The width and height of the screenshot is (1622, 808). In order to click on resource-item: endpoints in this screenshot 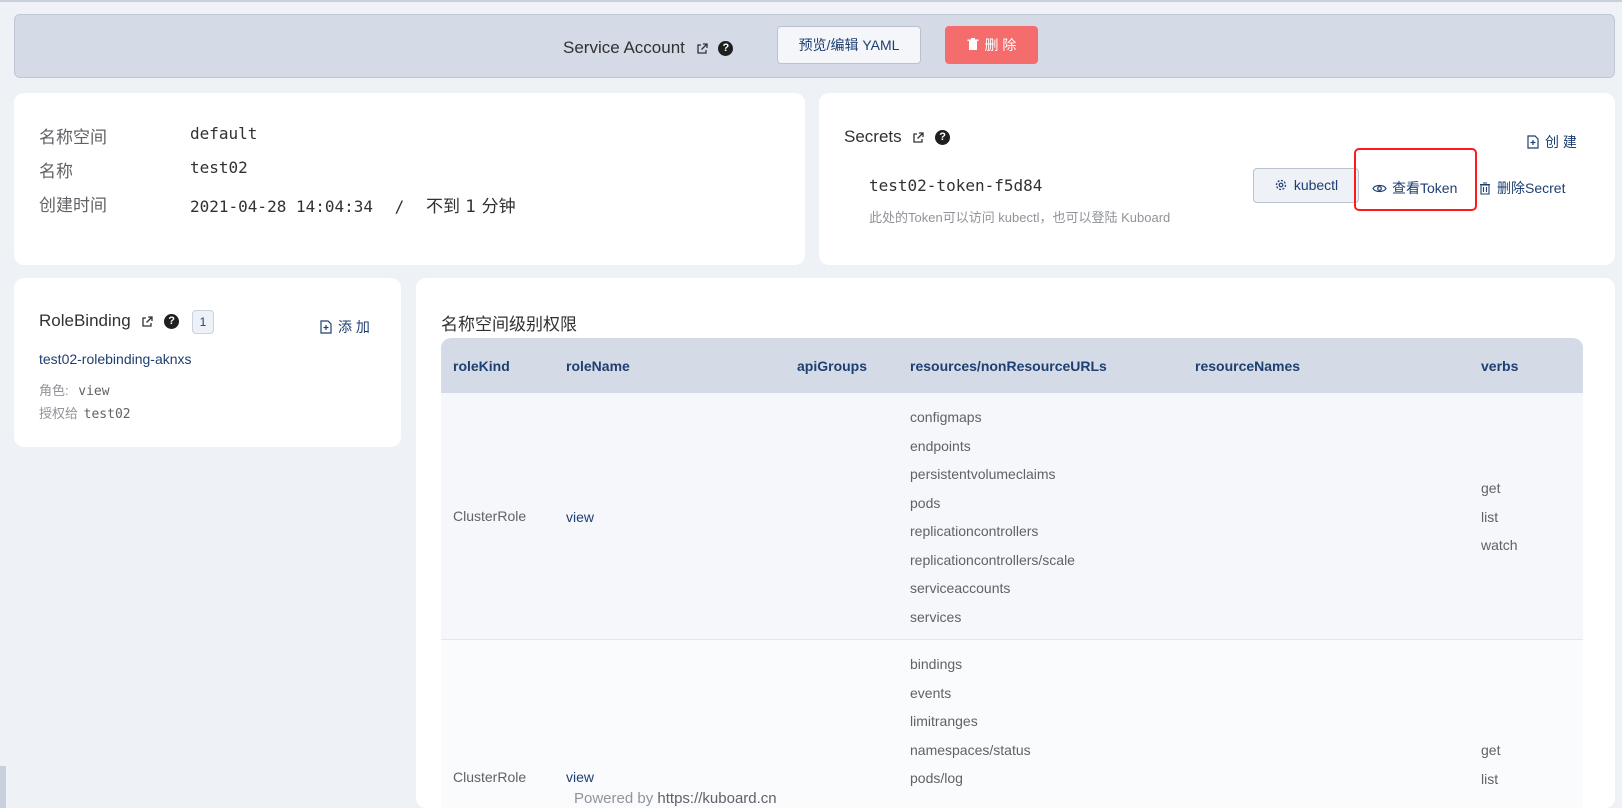, I will do `click(940, 445)`.